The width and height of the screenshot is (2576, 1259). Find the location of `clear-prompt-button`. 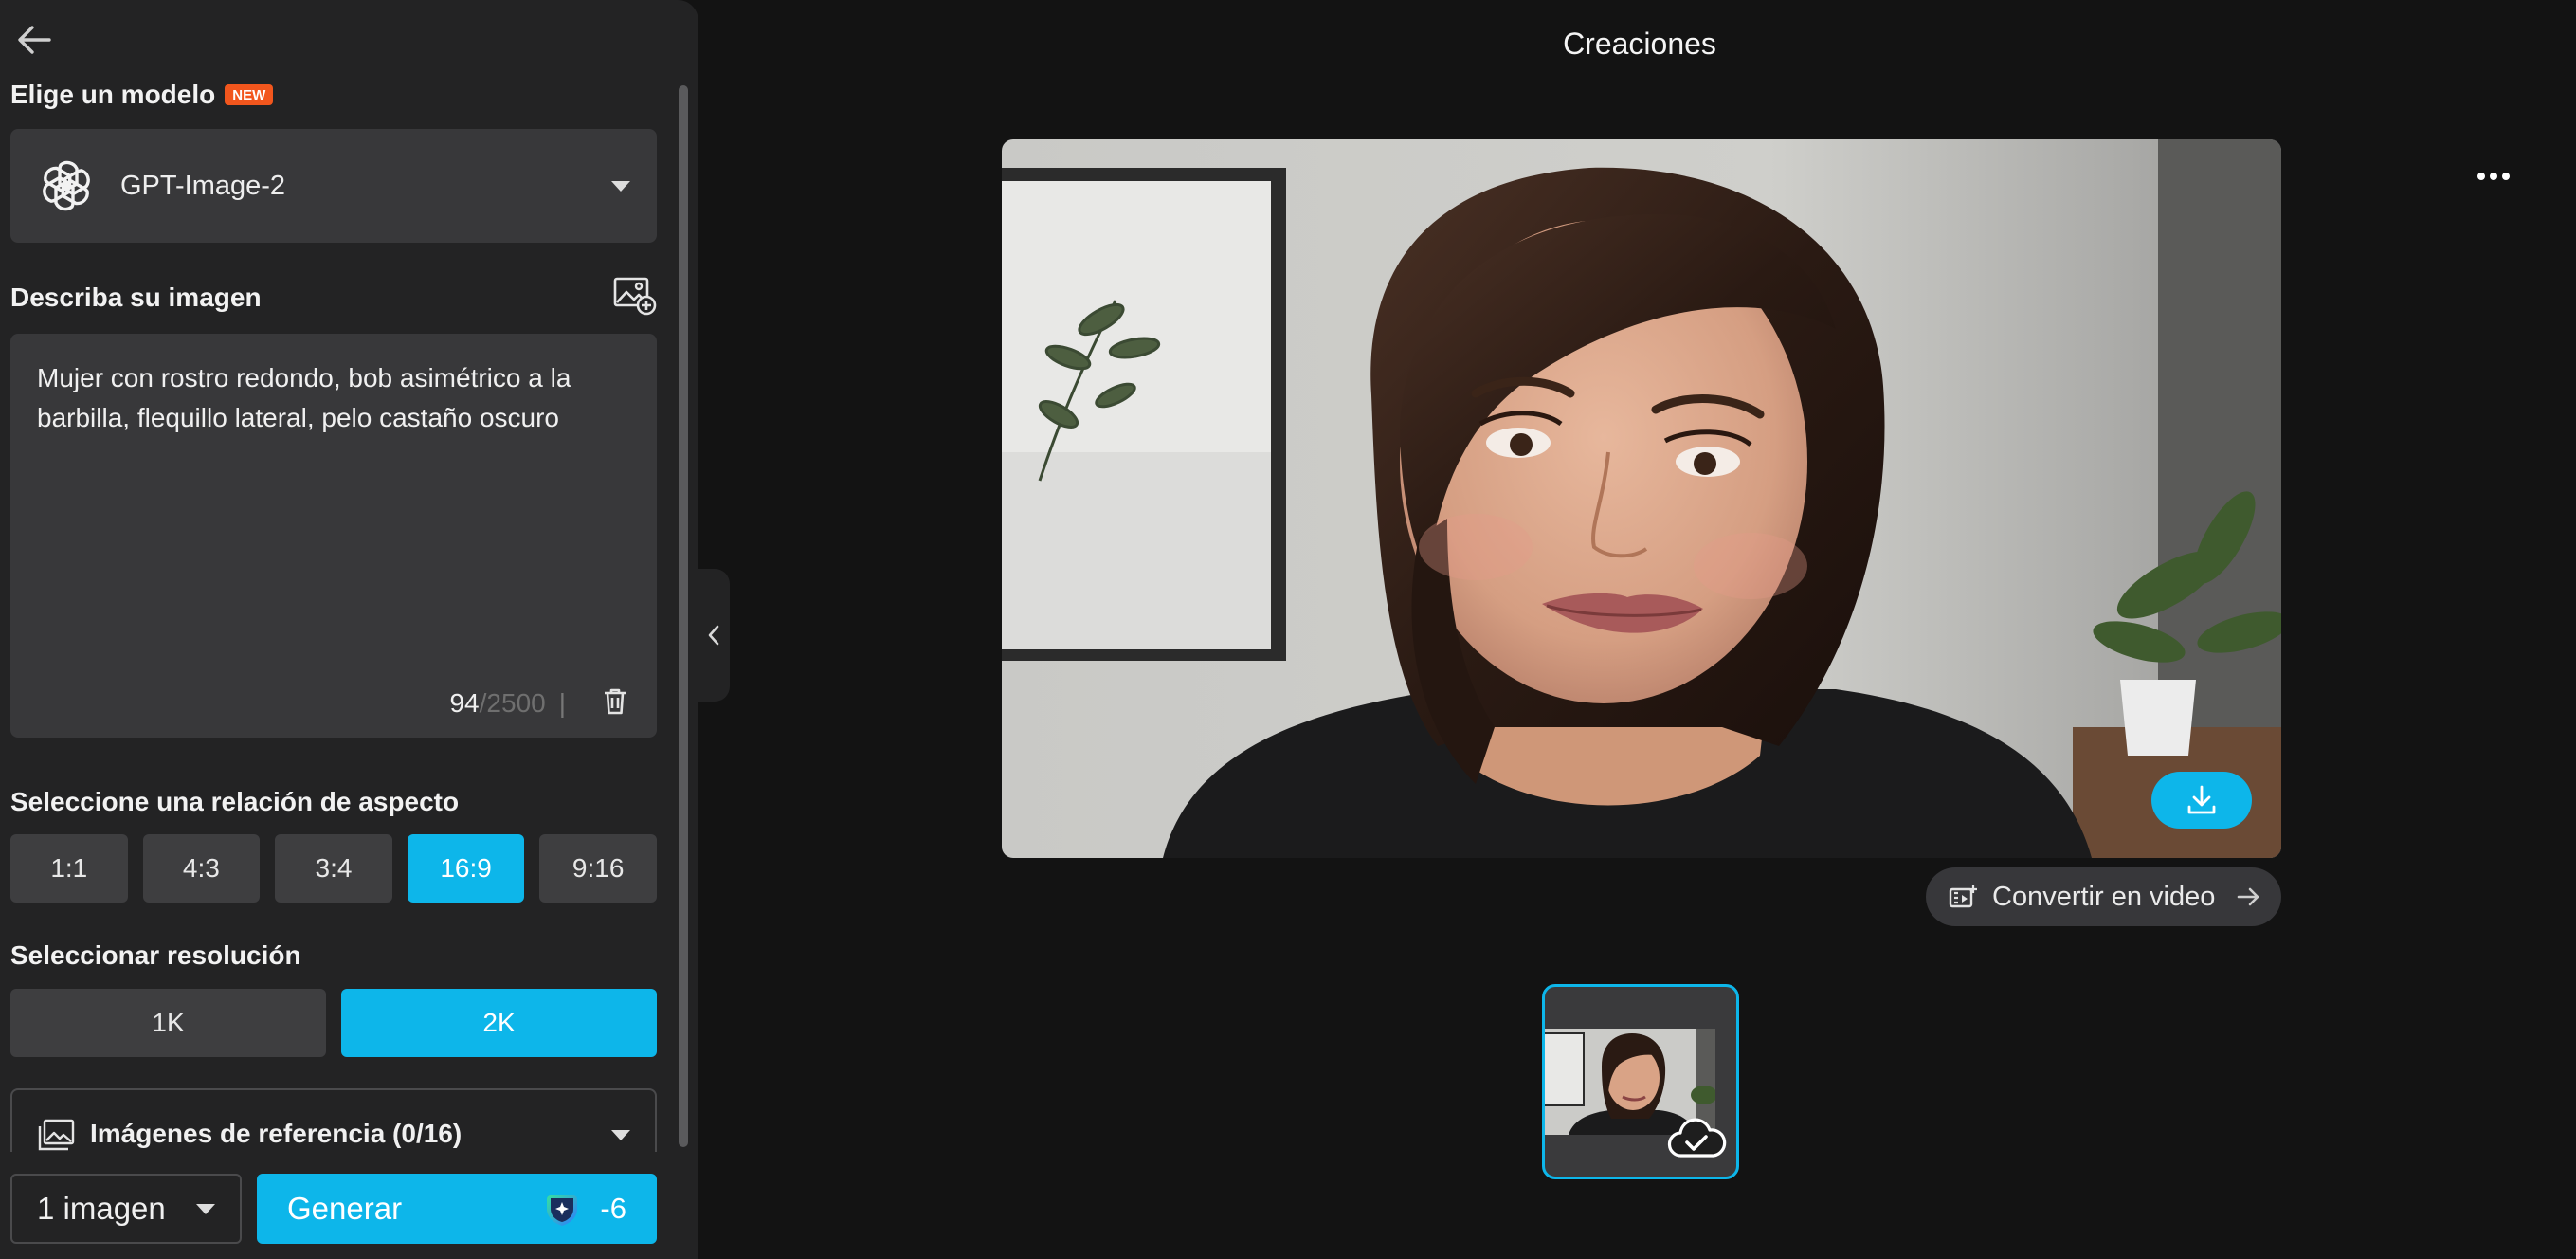

clear-prompt-button is located at coordinates (615, 701).